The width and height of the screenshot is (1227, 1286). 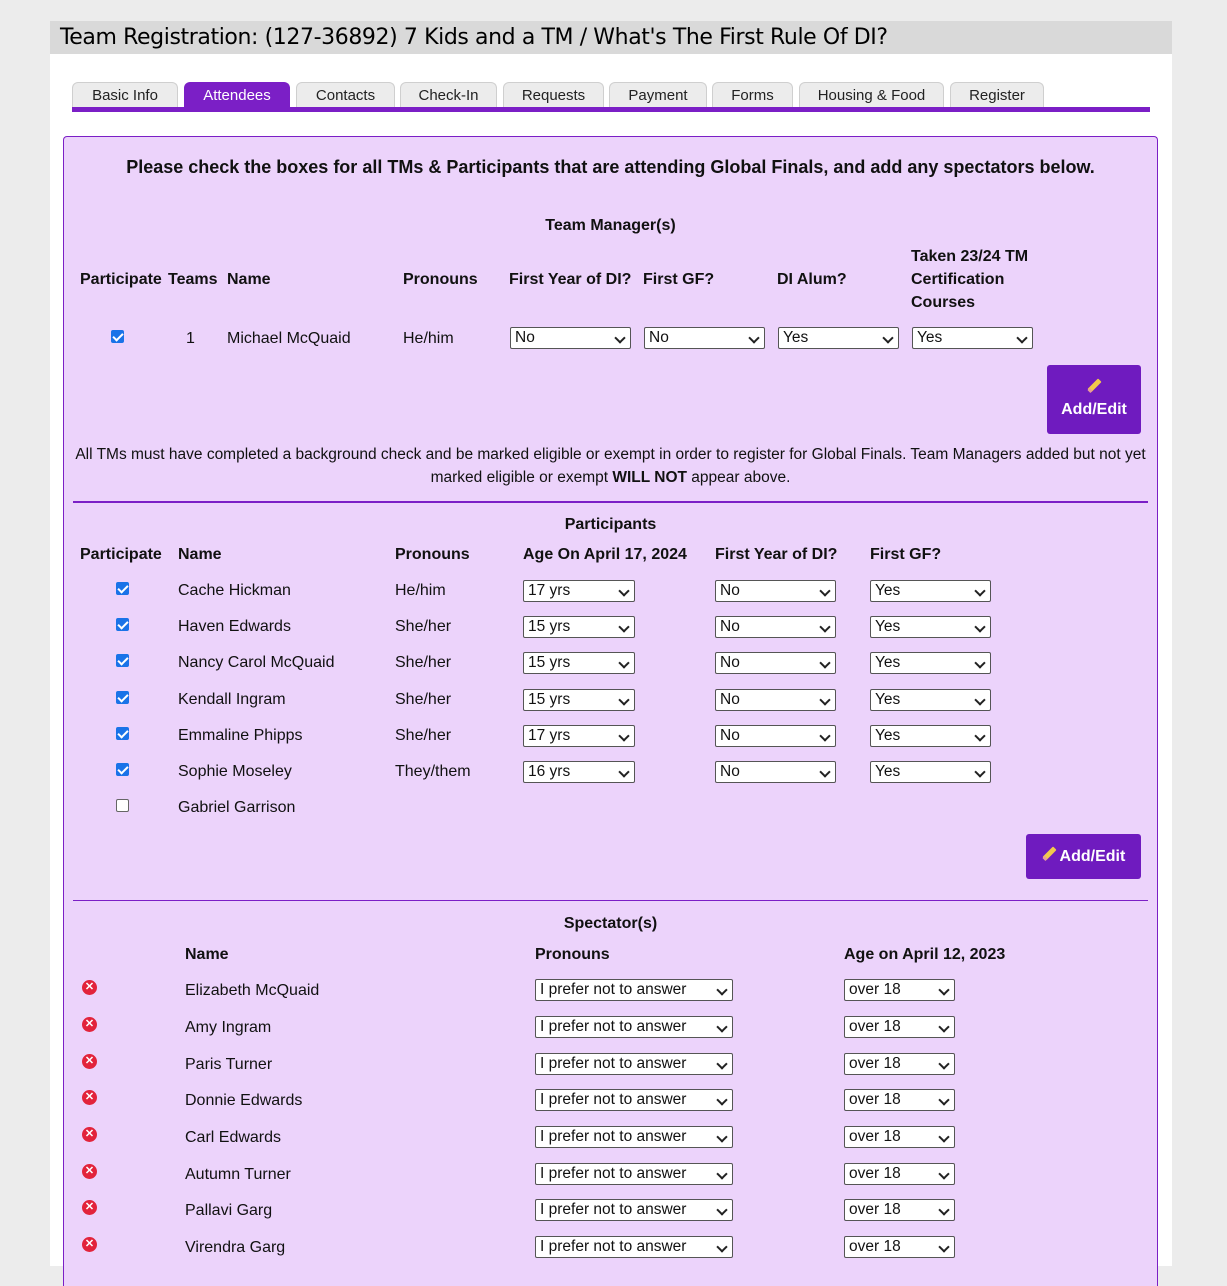 What do you see at coordinates (906, 554) in the screenshot?
I see `p-header-first-gf: First GF?` at bounding box center [906, 554].